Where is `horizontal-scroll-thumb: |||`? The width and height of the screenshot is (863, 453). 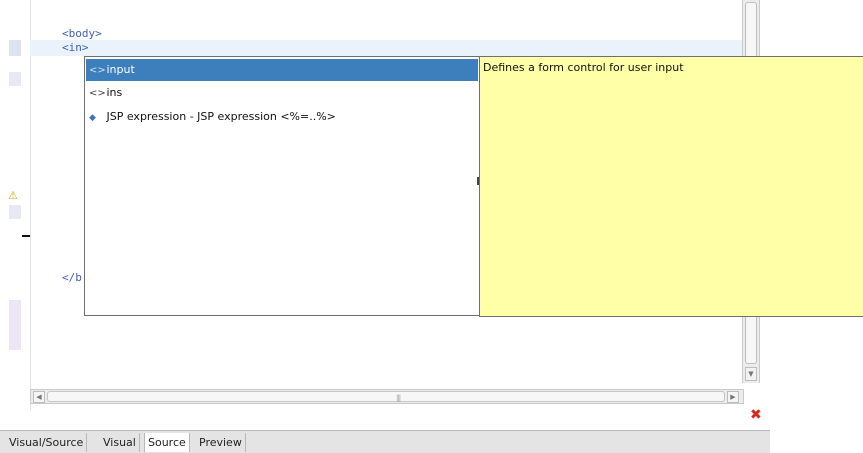
horizontal-scroll-thumb: ||| is located at coordinates (386, 396).